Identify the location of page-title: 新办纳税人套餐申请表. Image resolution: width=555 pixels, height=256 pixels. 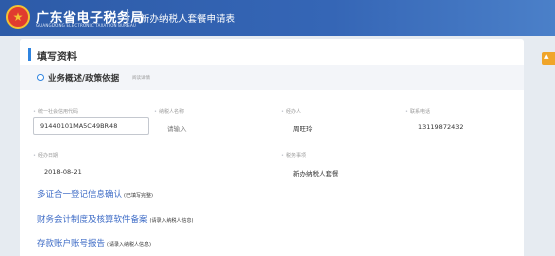
(188, 19).